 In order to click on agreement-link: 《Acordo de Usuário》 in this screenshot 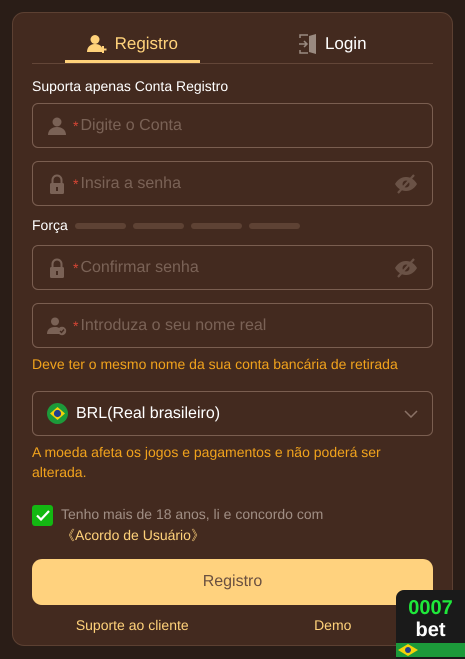, I will do `click(133, 535)`.